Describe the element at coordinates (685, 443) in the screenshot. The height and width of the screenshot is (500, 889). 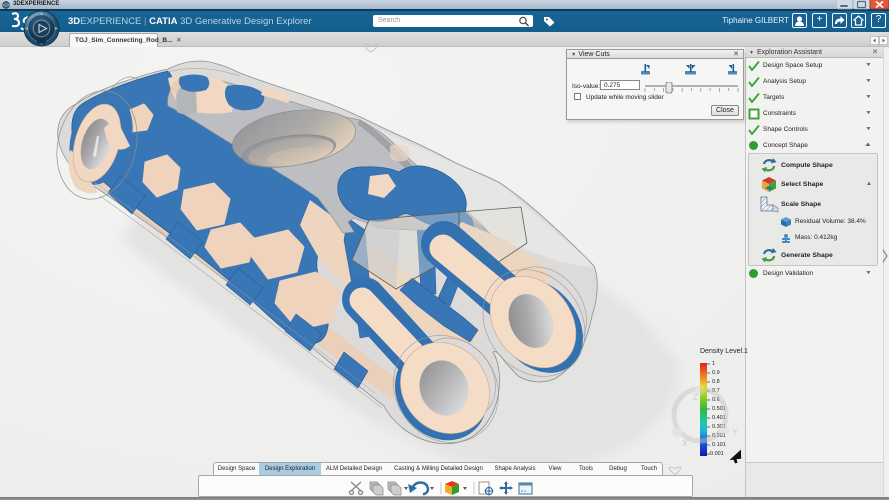
I see `svg-text: X` at that location.